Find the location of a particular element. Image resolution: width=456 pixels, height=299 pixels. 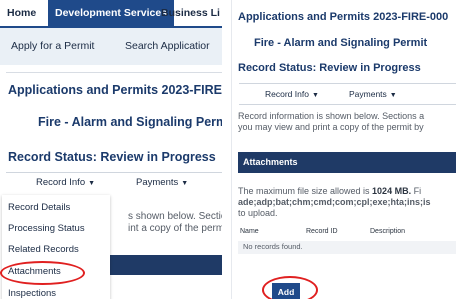

upload-note-text: to upload. is located at coordinates (258, 213).